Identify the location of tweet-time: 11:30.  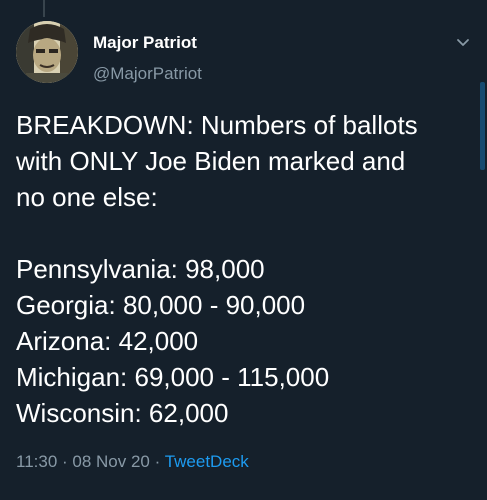
(36, 461).